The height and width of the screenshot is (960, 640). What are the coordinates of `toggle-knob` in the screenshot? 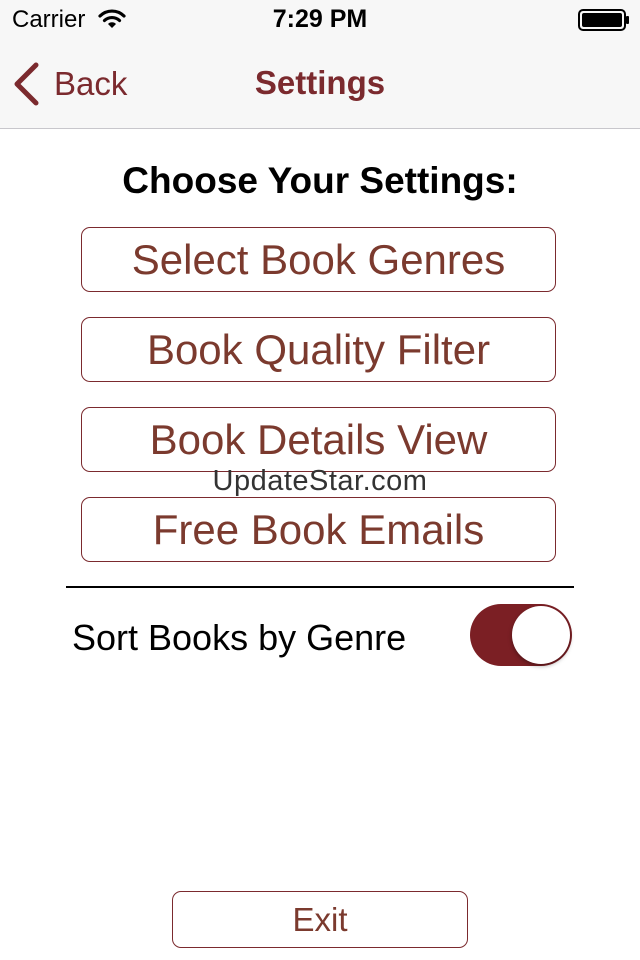 It's located at (541, 635).